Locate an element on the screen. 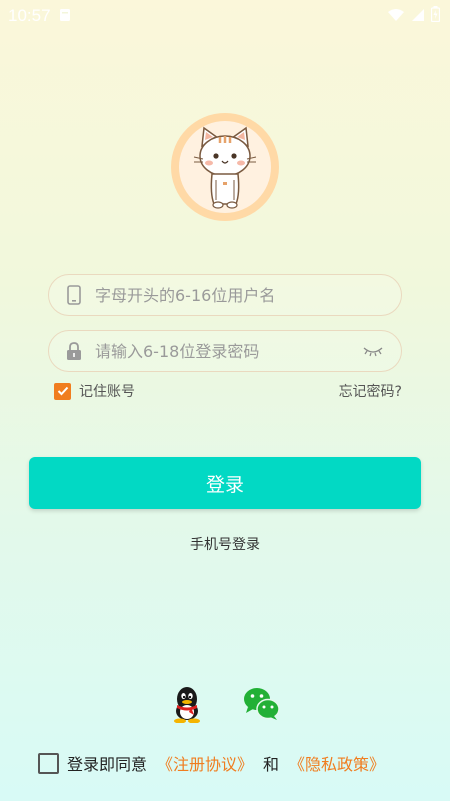 This screenshot has height=801, width=450. password-input is located at coordinates (227, 351).